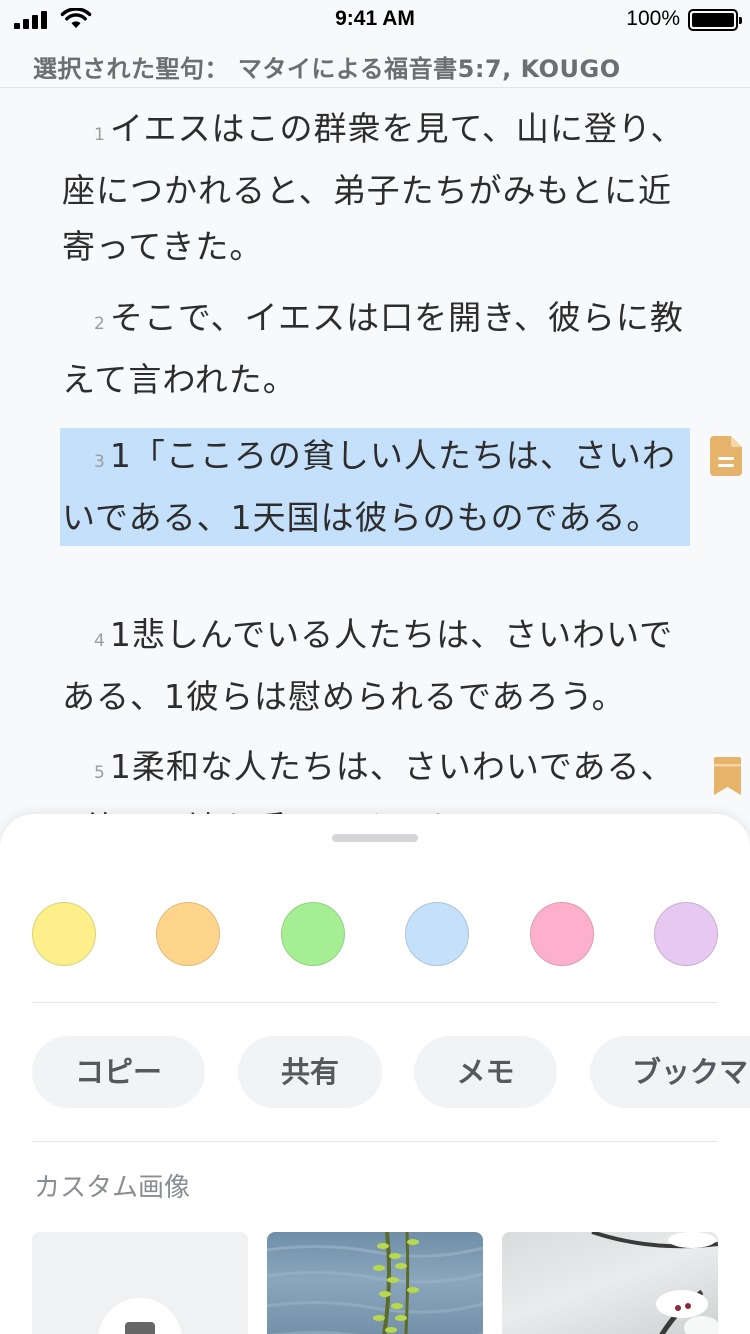  I want to click on verse-text: 1柔和な人たちは、さいわいである、1彼らは地を受けつぐであろう。, so click(368, 783).